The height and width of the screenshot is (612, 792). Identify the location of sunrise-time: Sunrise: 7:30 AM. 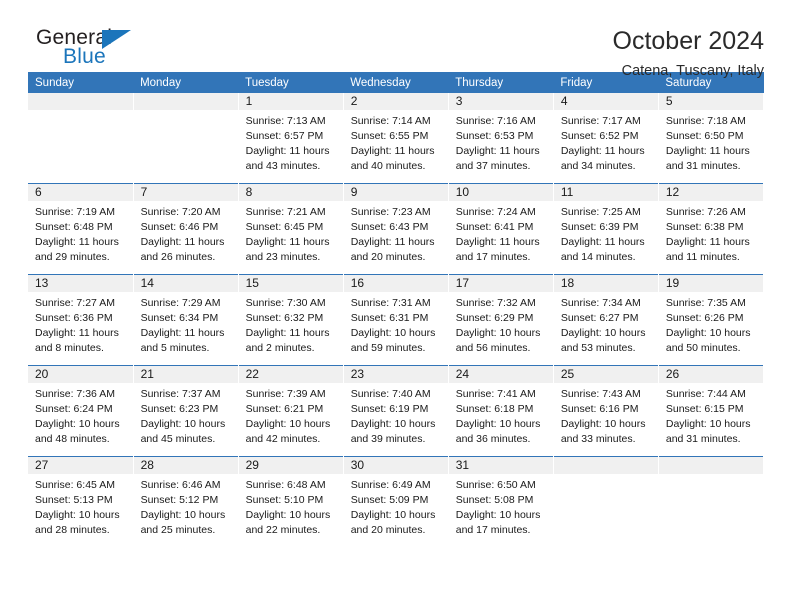
(285, 303).